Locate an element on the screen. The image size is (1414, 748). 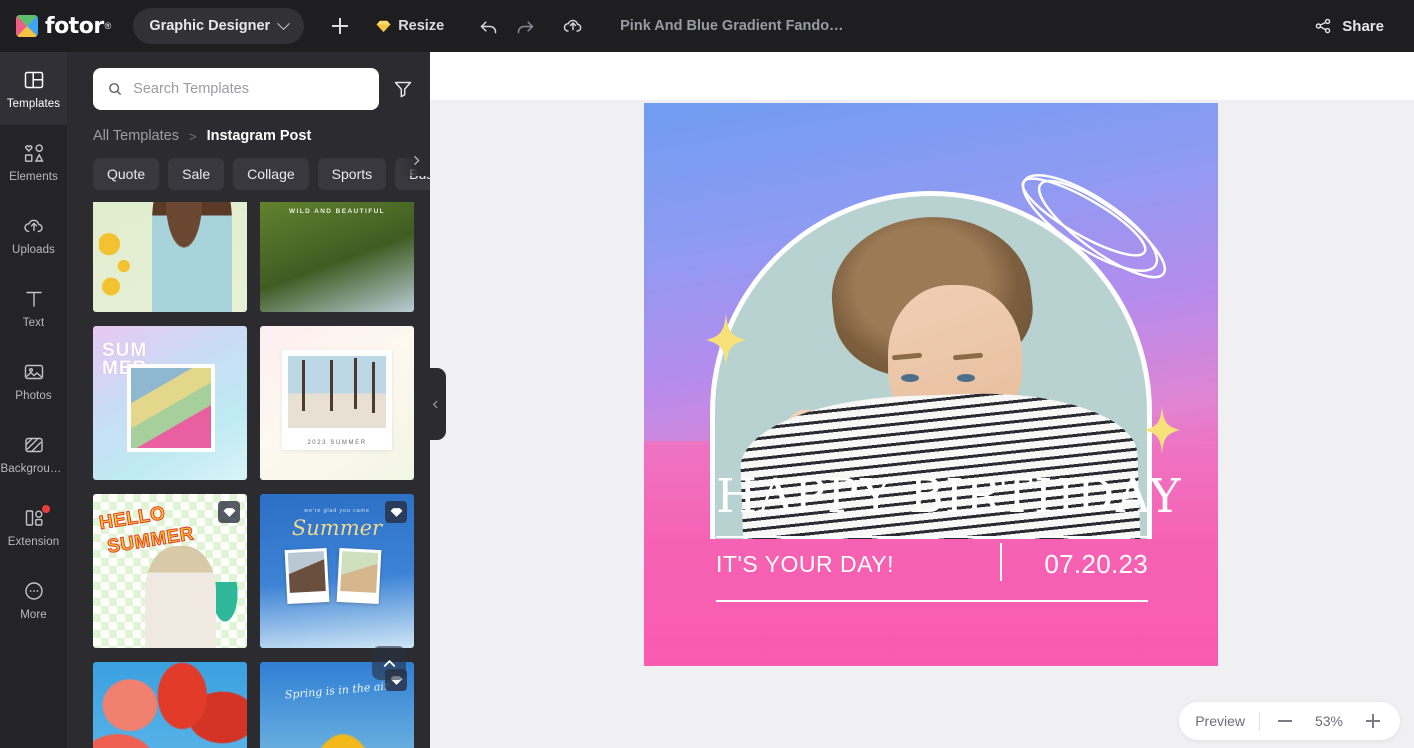
design-subtitle-text: IT'S YOUR DAY! is located at coordinates (805, 564).